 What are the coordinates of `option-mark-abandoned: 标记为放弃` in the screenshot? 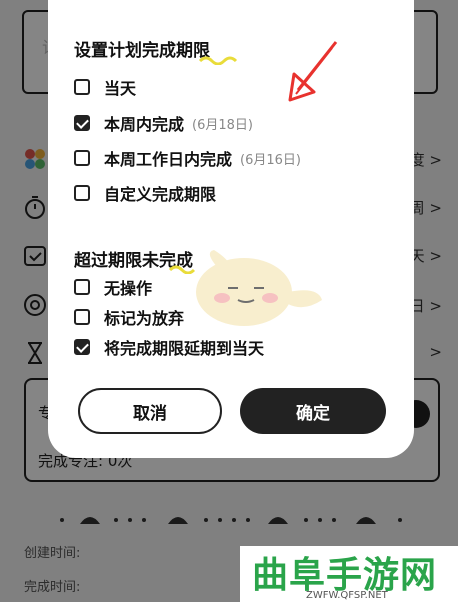 It's located at (129, 317).